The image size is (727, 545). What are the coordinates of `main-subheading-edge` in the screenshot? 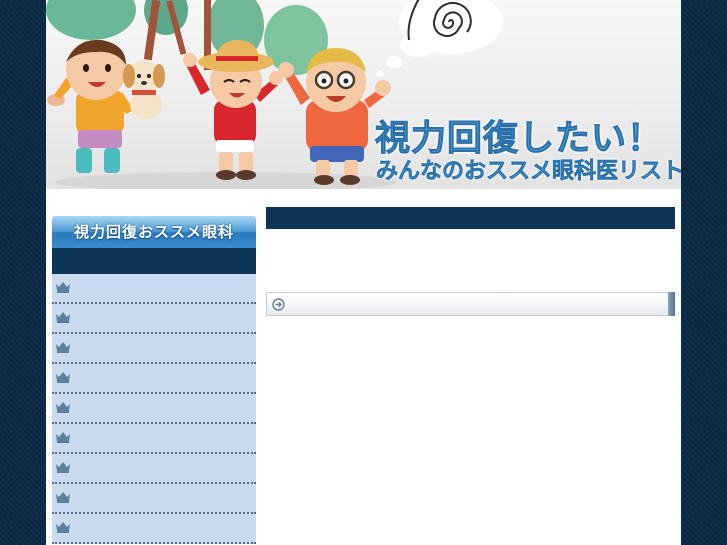 It's located at (671, 304).